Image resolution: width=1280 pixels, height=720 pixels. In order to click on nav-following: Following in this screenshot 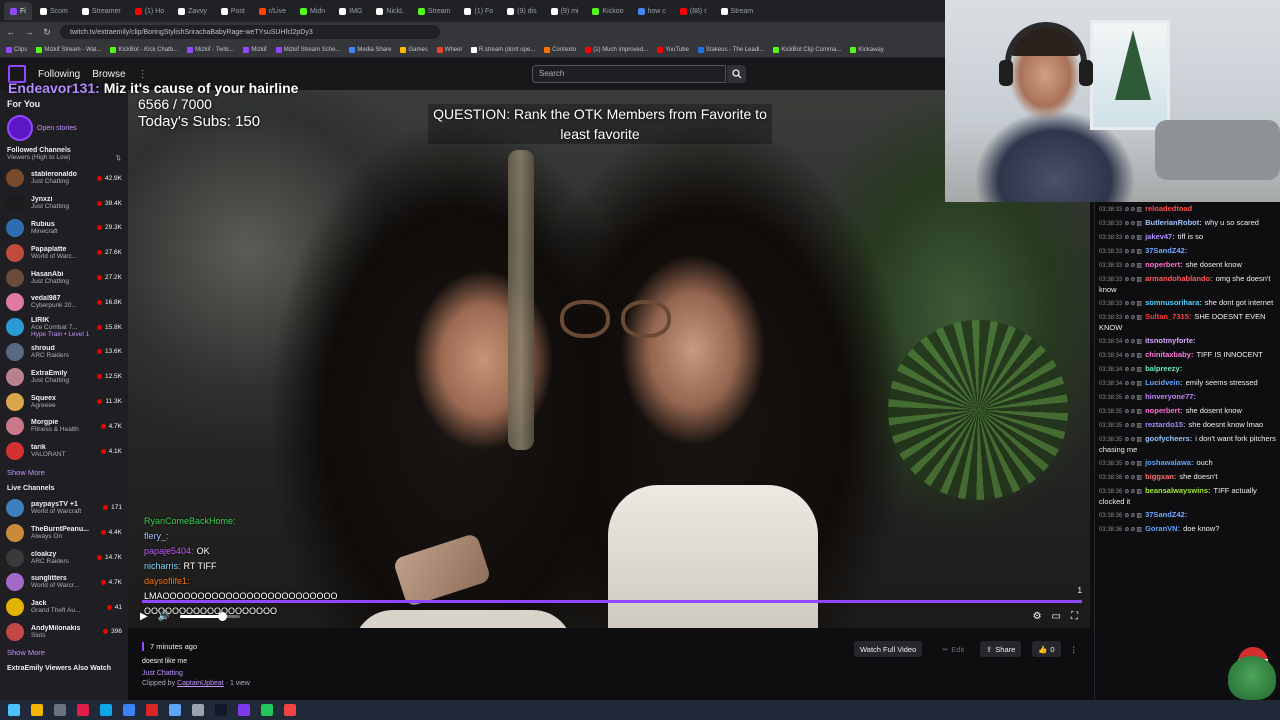, I will do `click(59, 74)`.